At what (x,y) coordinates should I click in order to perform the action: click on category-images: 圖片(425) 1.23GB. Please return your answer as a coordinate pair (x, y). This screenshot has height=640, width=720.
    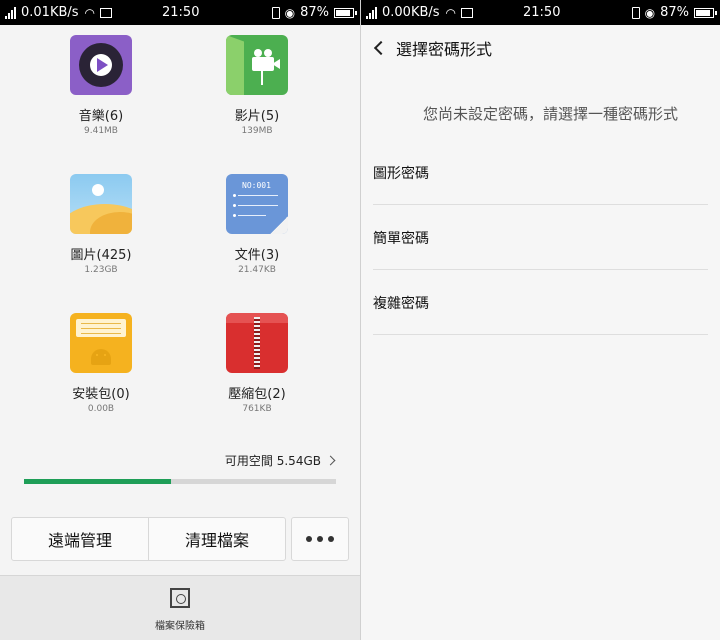
    Looking at the image, I should click on (101, 224).